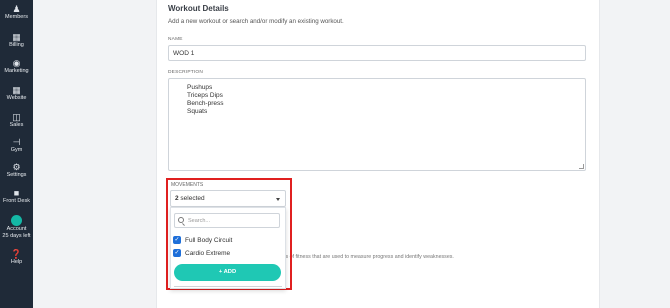 Image resolution: width=670 pixels, height=308 pixels. Describe the element at coordinates (205, 103) in the screenshot. I see `description-line: Bench-press` at that location.